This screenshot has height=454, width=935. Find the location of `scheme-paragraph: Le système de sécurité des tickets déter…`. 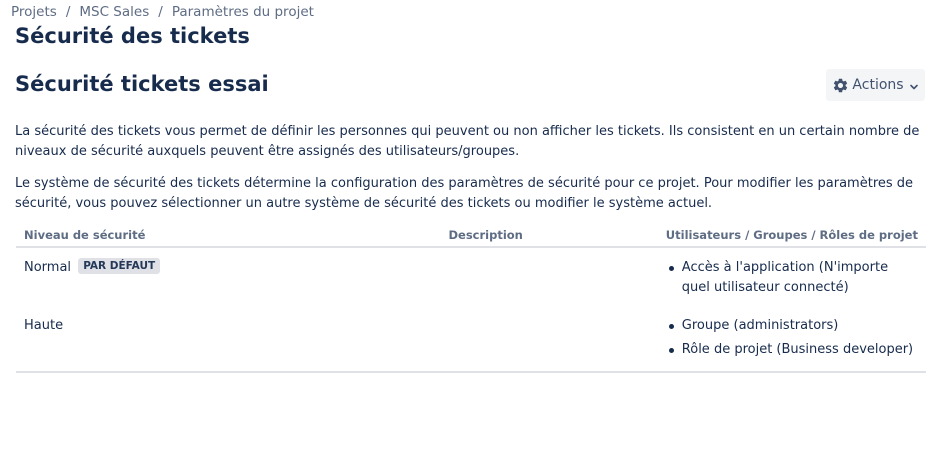

scheme-paragraph: Le système de sécurité des tickets déter… is located at coordinates (464, 193).